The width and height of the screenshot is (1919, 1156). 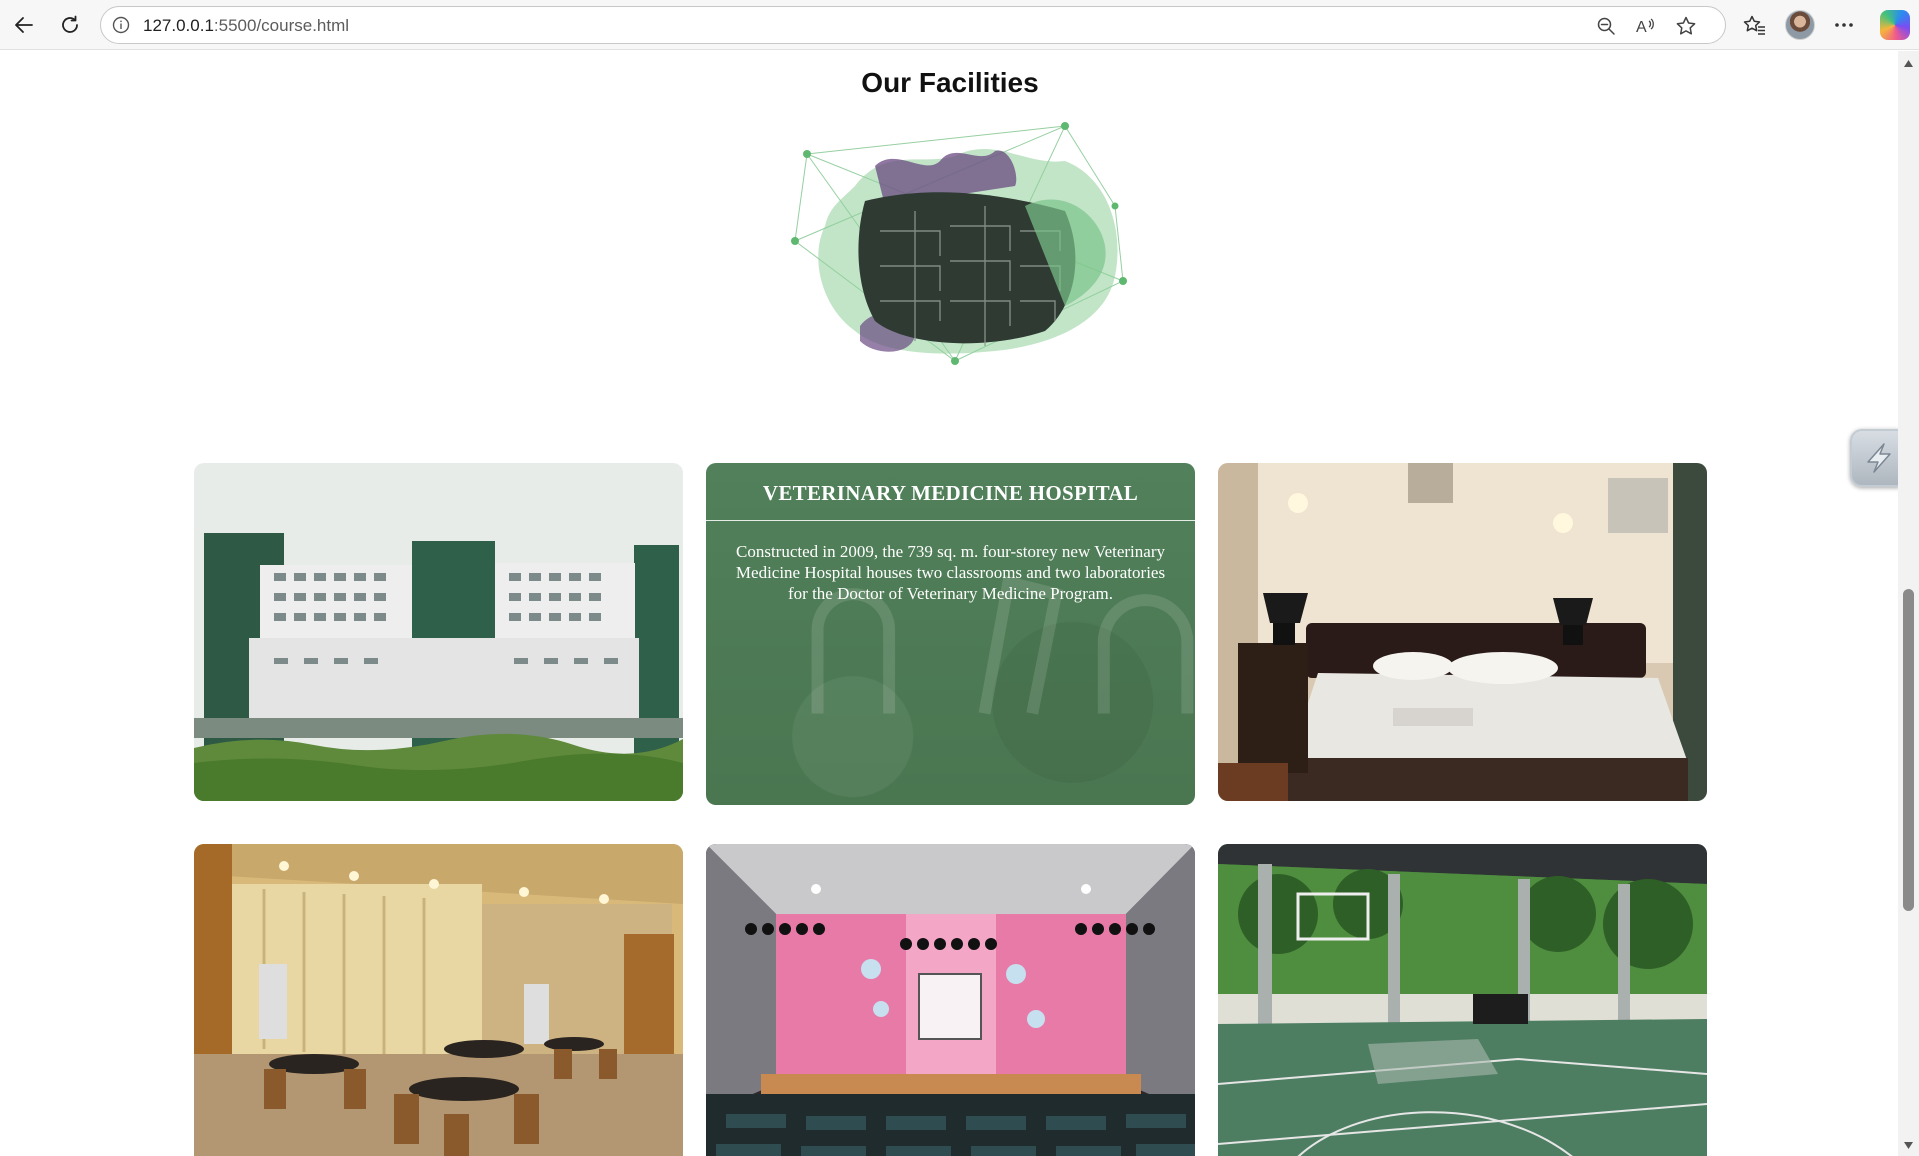 What do you see at coordinates (1606, 26) in the screenshot?
I see `zoom-out-icon` at bounding box center [1606, 26].